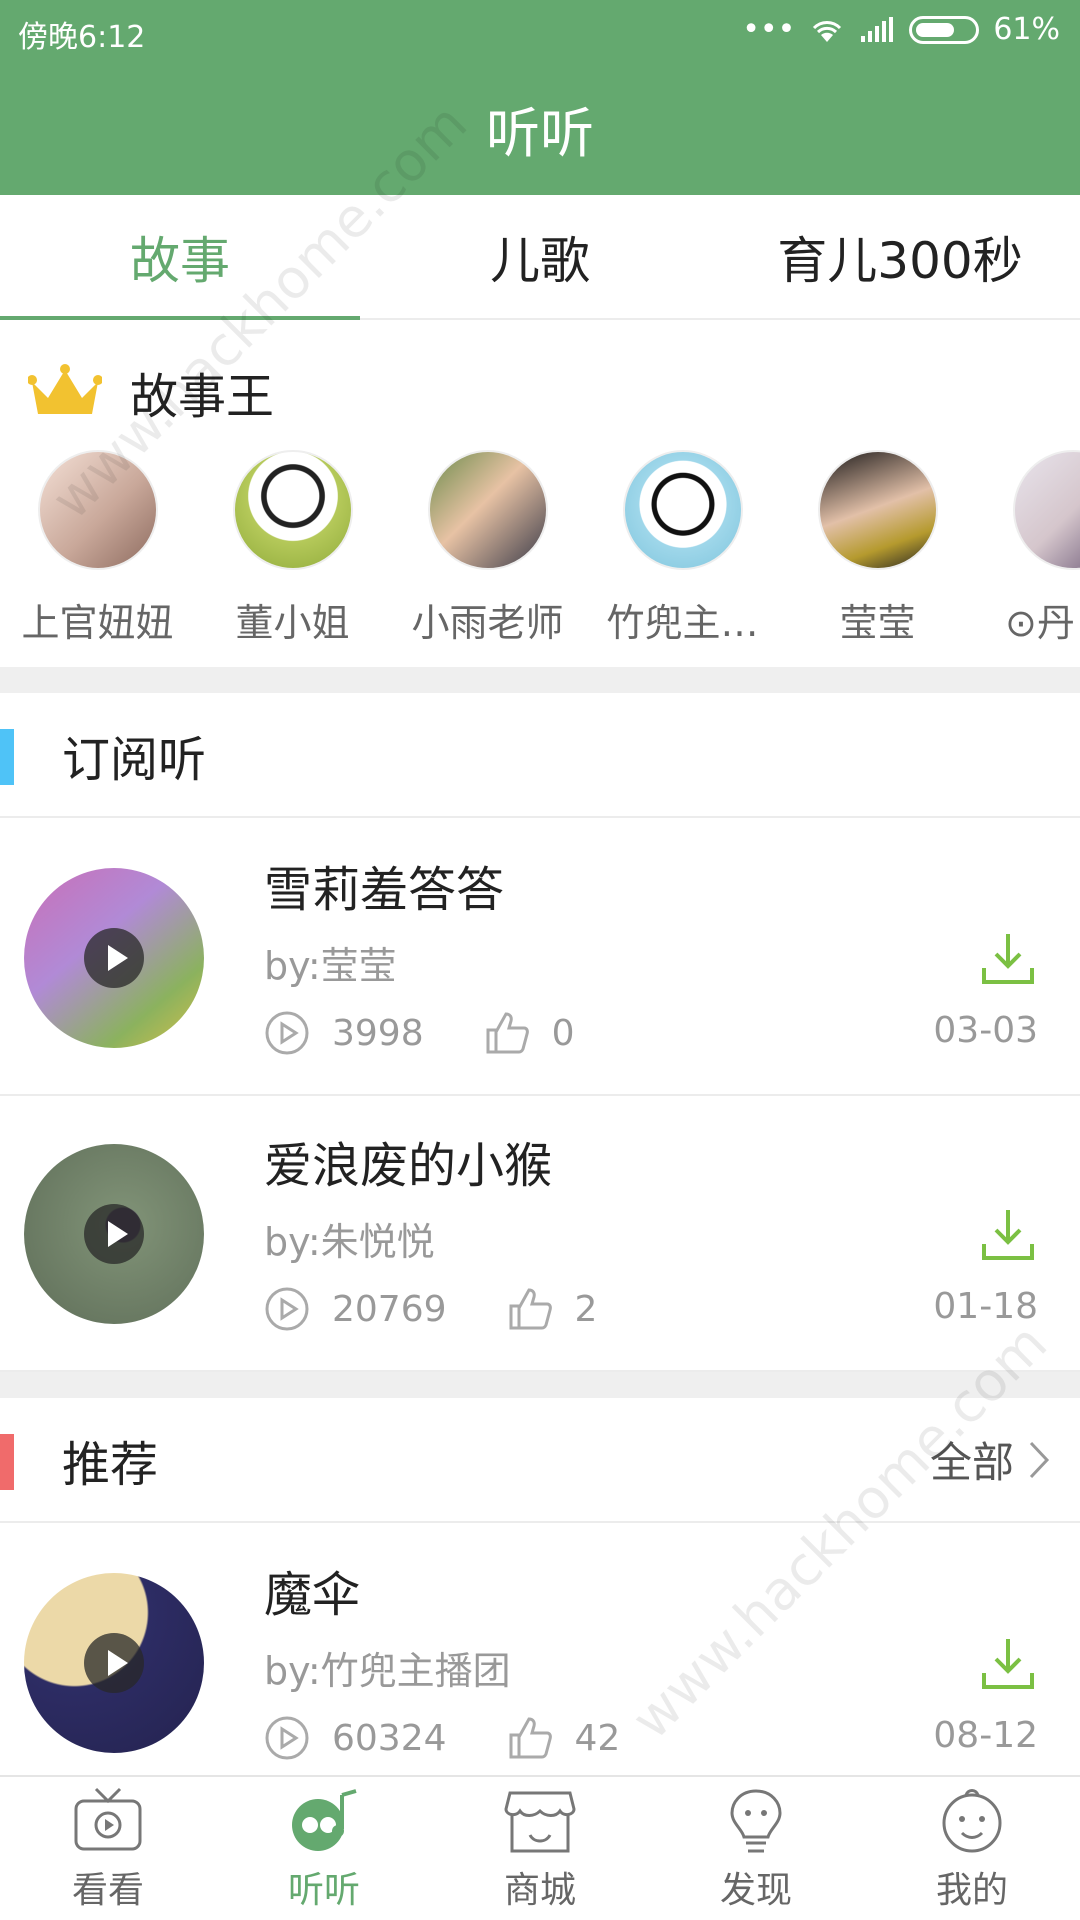 This screenshot has height=1920, width=1080. I want to click on status-bar: 傍晚6:12 ••• 61%, so click(540, 31).